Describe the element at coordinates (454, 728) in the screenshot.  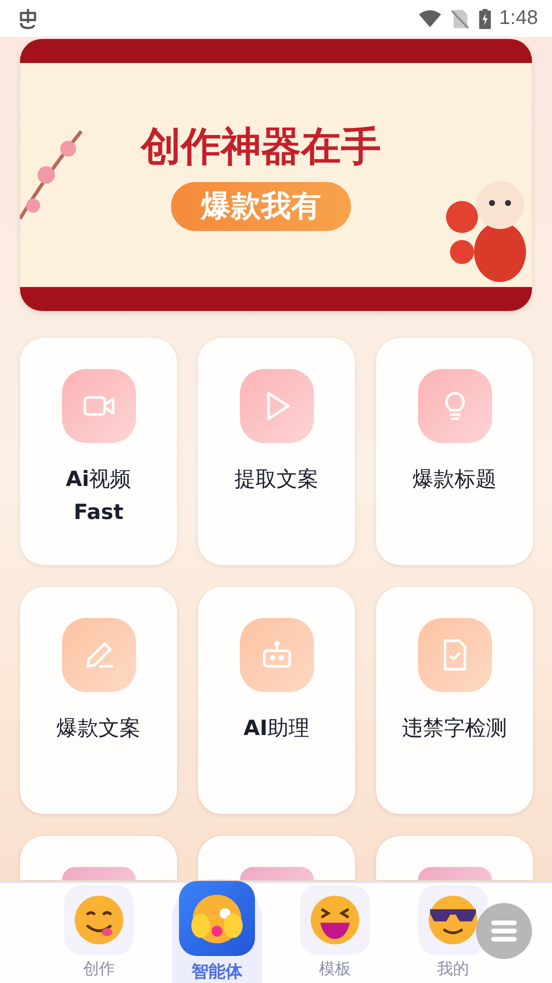
I see `tool-label: 违禁字检测` at that location.